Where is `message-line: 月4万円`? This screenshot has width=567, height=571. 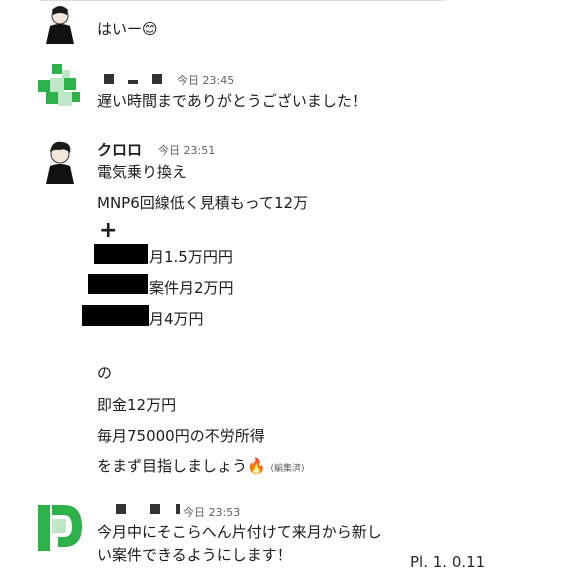
message-line: 月4万円 is located at coordinates (176, 319).